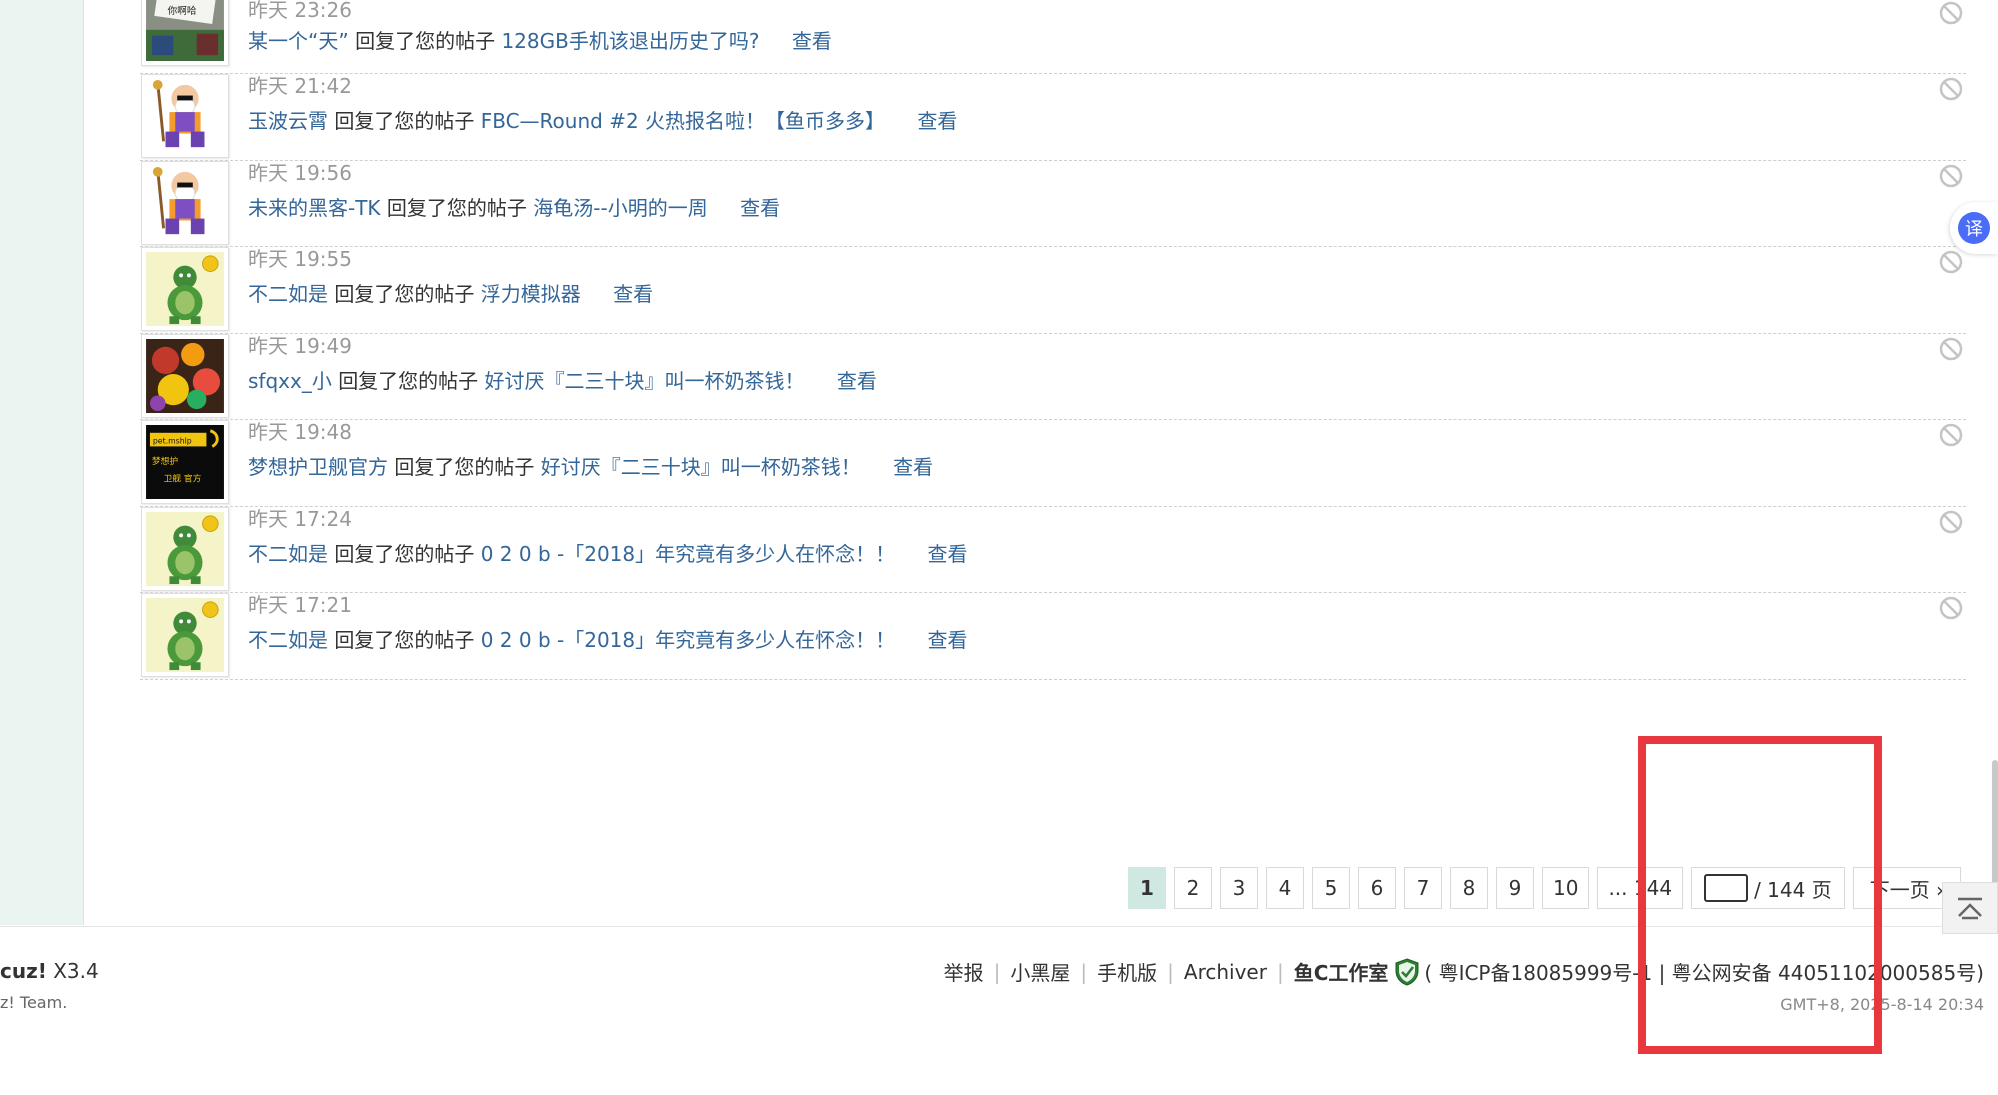 Image resolution: width=1998 pixels, height=1095 pixels. I want to click on translate-icon: 译, so click(1974, 228).